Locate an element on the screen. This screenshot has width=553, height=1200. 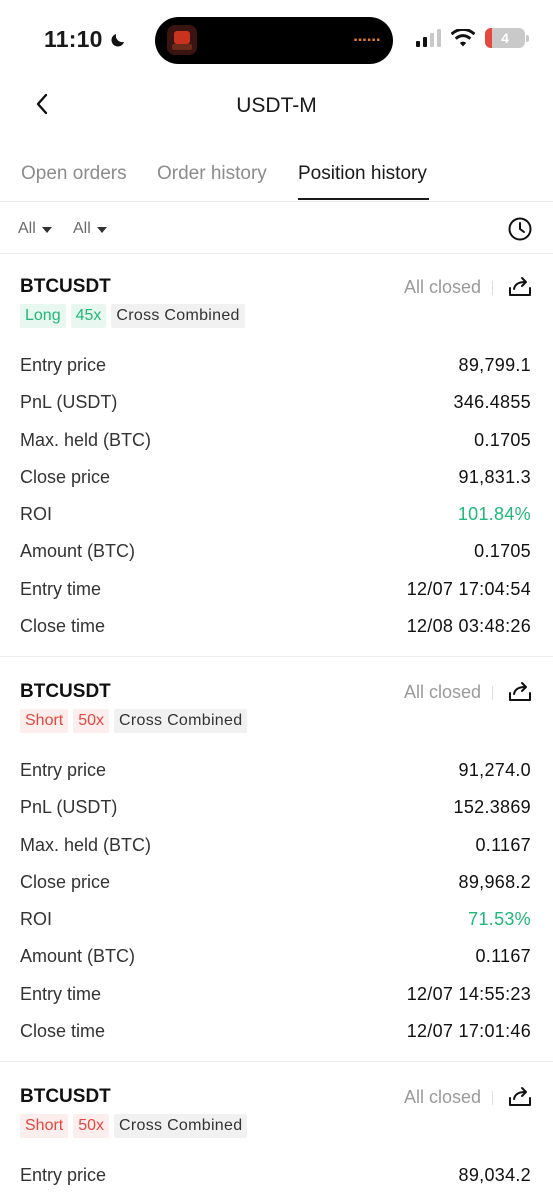
filter-symbol-value: All is located at coordinates (27, 228).